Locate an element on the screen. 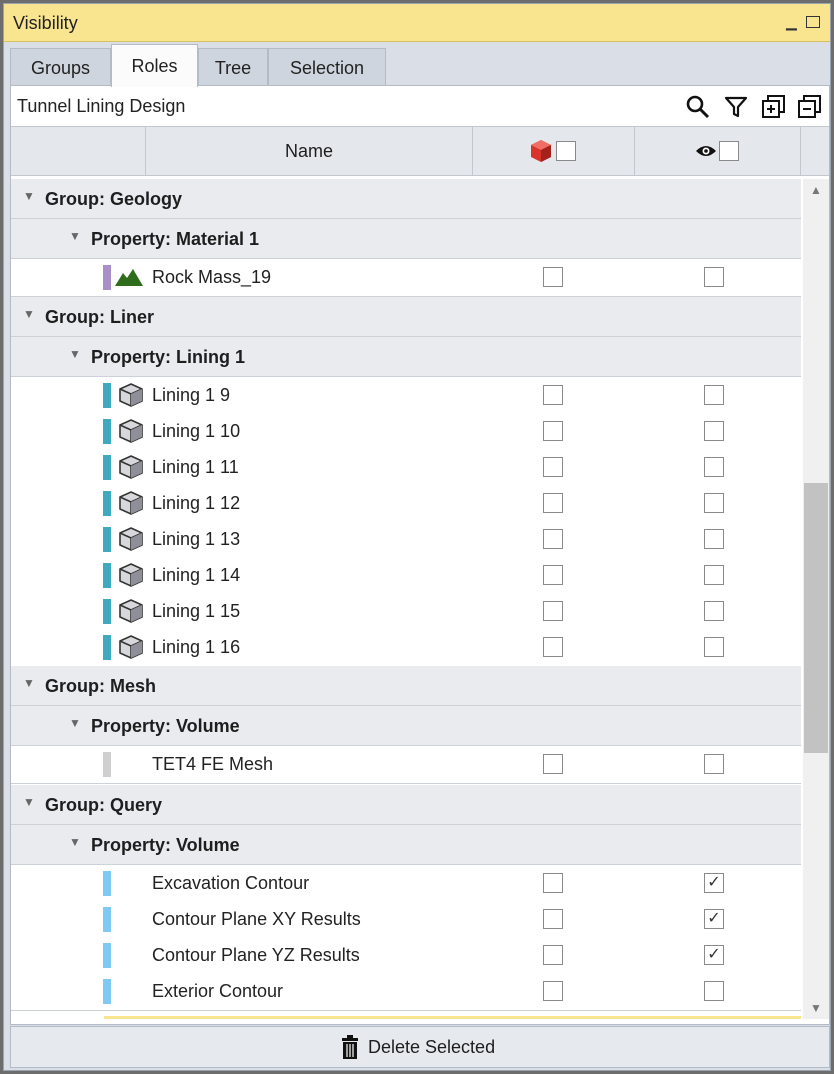 The height and width of the screenshot is (1074, 834). scroll-down-icon: ▼ is located at coordinates (816, 1008).